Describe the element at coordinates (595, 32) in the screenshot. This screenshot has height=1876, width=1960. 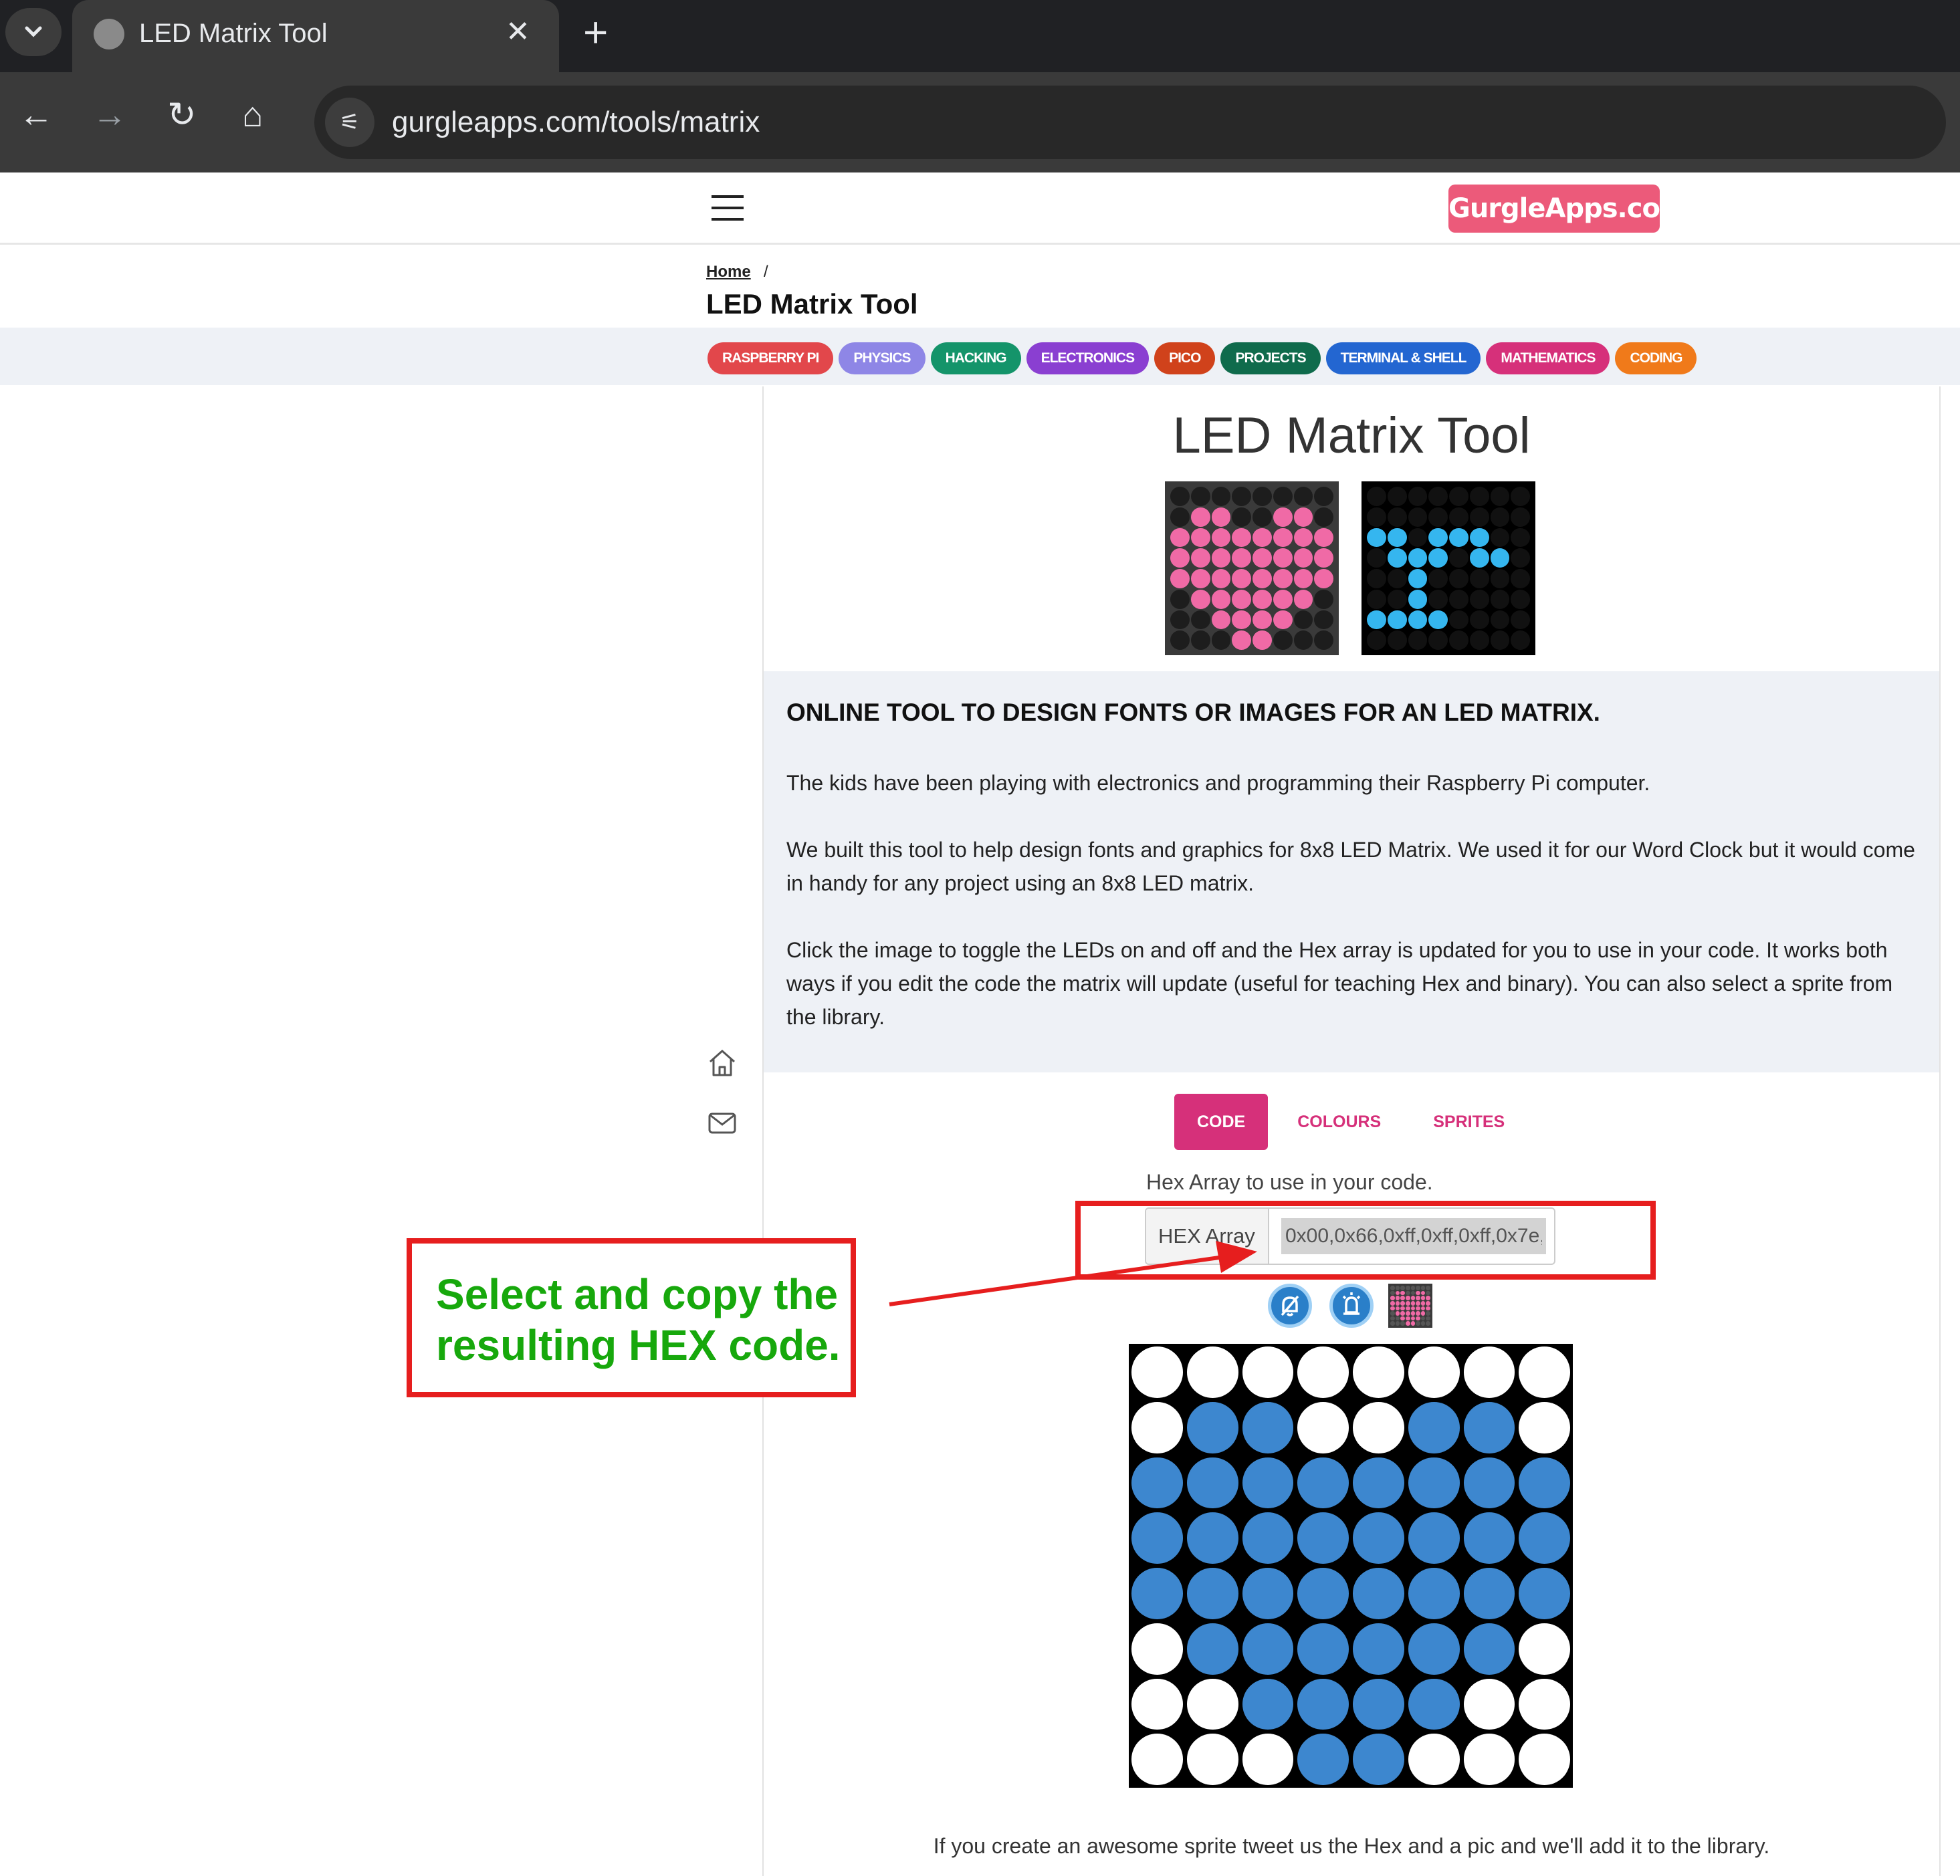
I see `new-tab-button: +` at that location.